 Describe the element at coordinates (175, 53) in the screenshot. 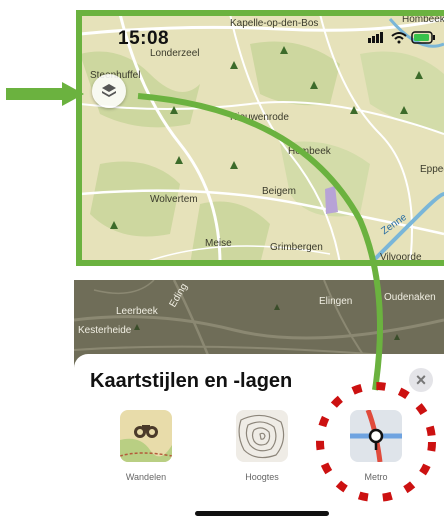

I see `place-label: Londerzeel` at that location.